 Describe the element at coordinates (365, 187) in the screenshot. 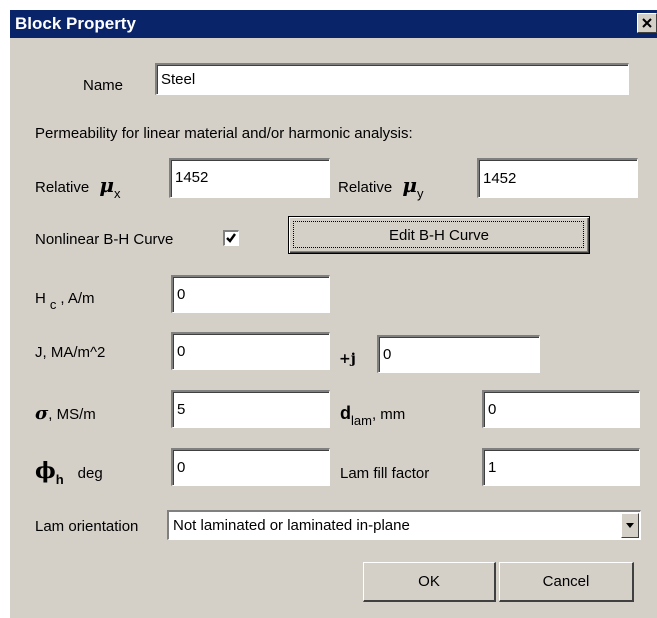

I see `relative-label-y: Relative` at that location.